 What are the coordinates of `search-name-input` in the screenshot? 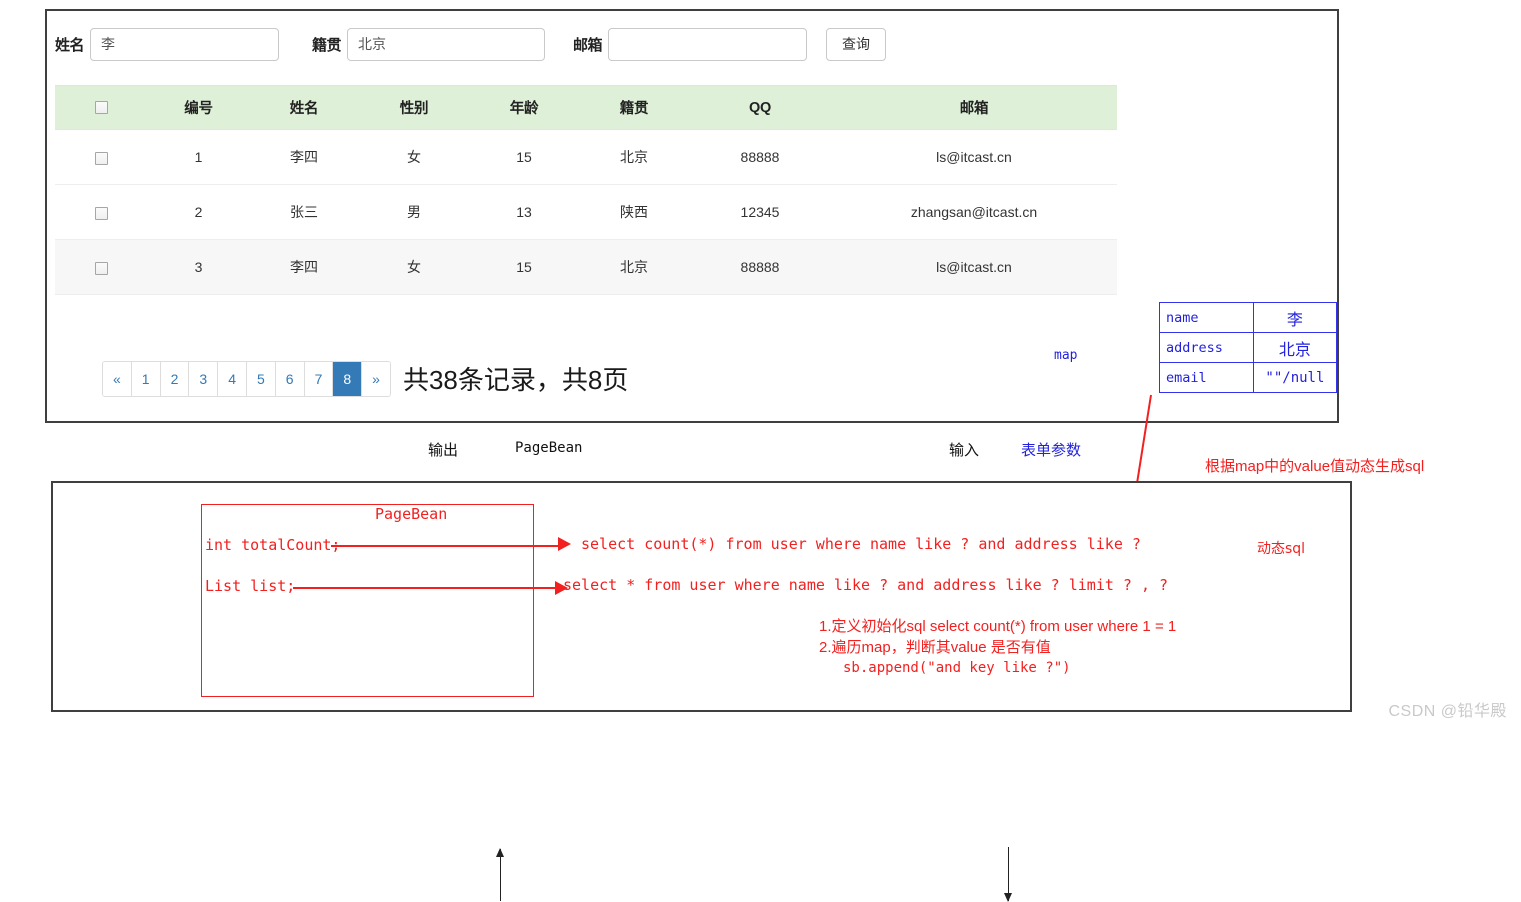 It's located at (185, 44).